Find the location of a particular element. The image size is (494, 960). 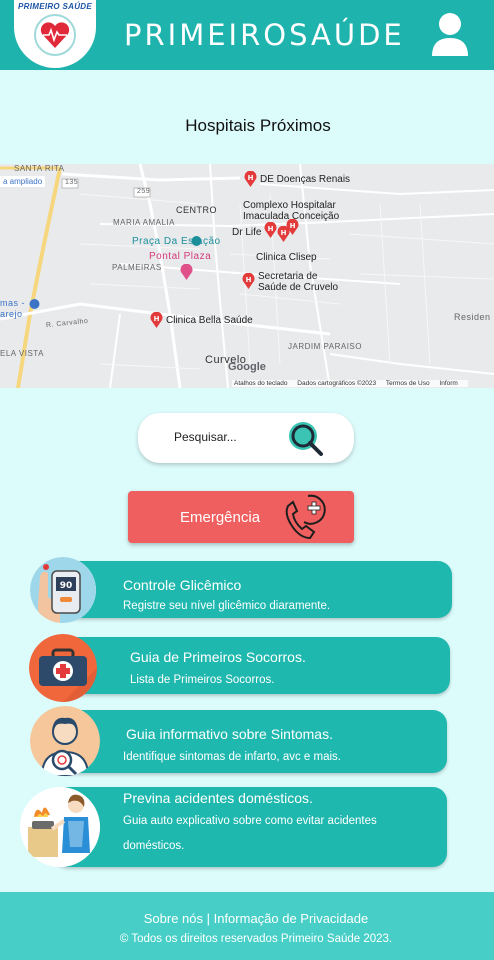

emergency-button: Emergência is located at coordinates (241, 517).